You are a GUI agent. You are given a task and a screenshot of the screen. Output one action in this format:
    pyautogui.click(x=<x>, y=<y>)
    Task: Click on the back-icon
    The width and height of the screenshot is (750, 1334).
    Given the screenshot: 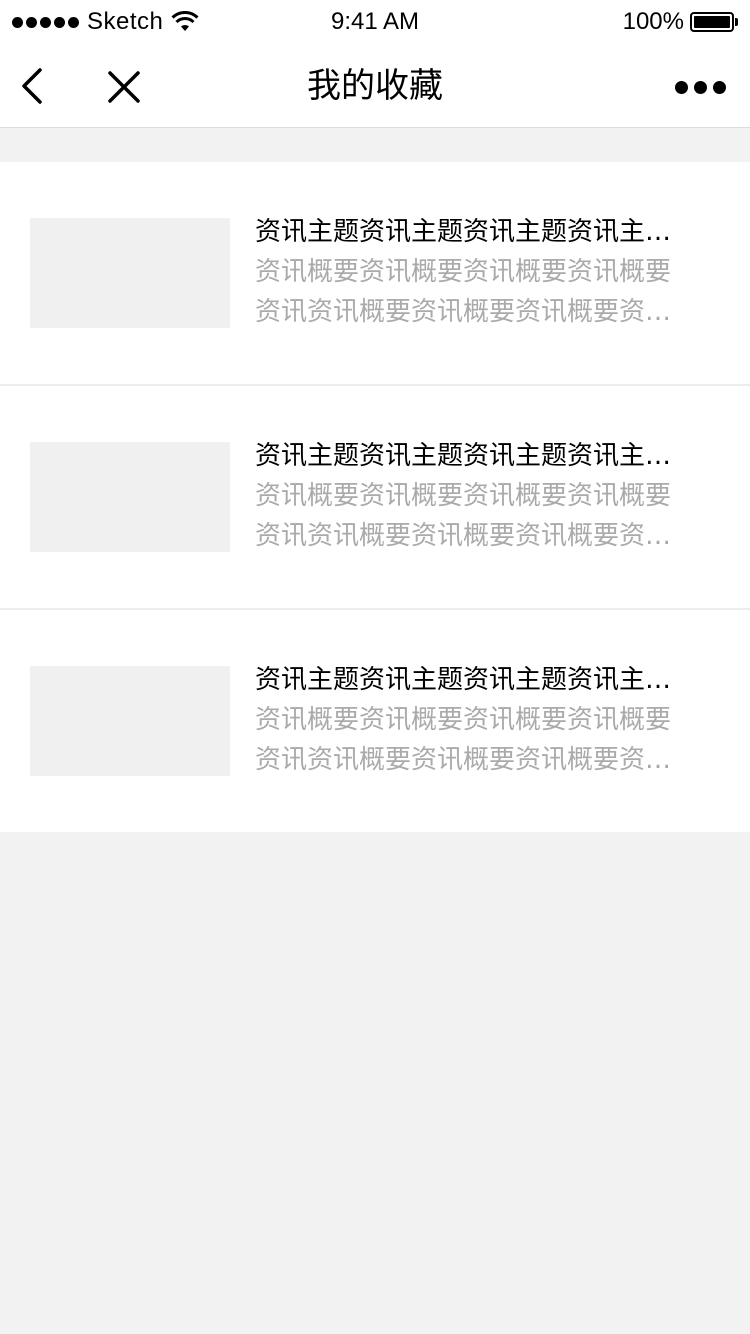 What is the action you would take?
    pyautogui.click(x=33, y=86)
    